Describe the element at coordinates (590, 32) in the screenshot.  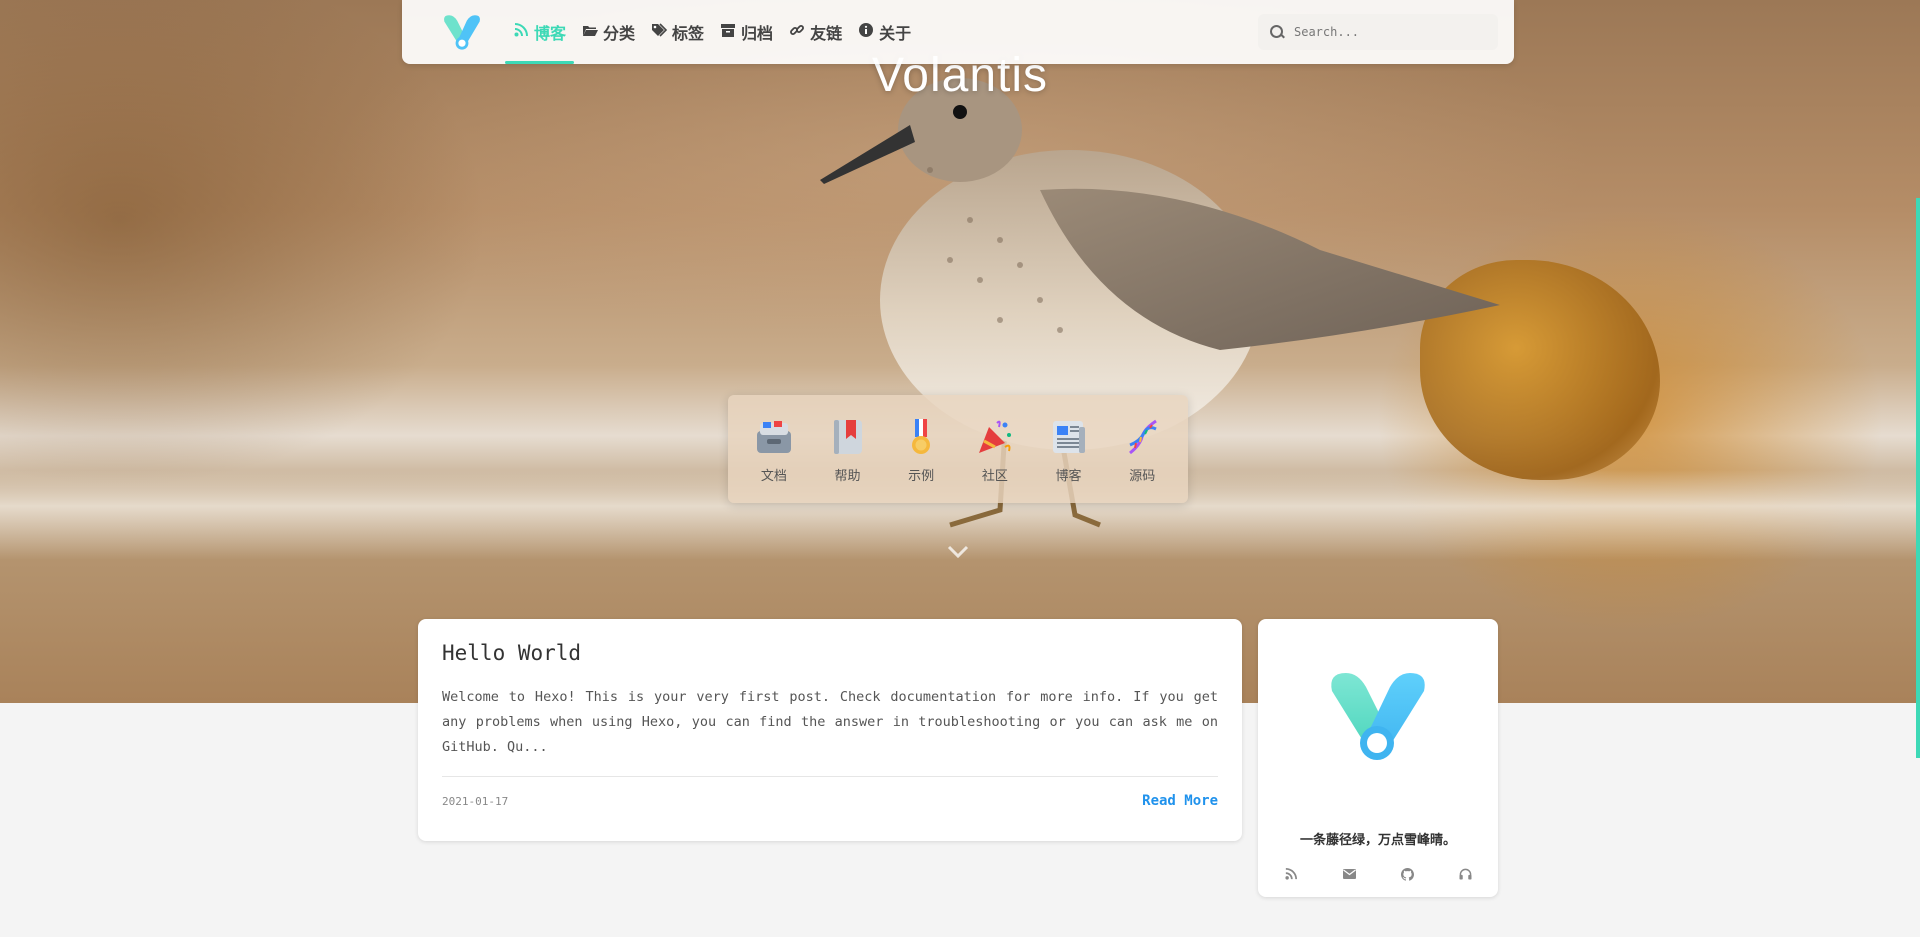
I see `folder-open-icon` at that location.